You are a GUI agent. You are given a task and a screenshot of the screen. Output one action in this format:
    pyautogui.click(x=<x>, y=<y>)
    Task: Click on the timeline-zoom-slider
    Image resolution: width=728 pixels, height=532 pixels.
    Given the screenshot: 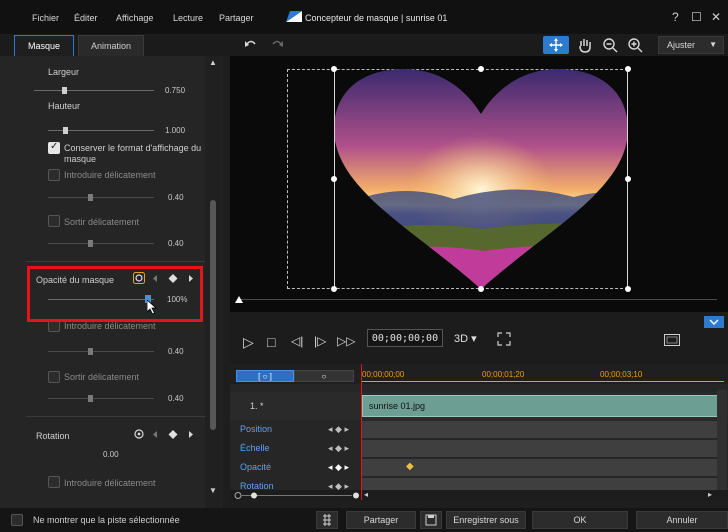 What is the action you would take?
    pyautogui.click(x=298, y=495)
    